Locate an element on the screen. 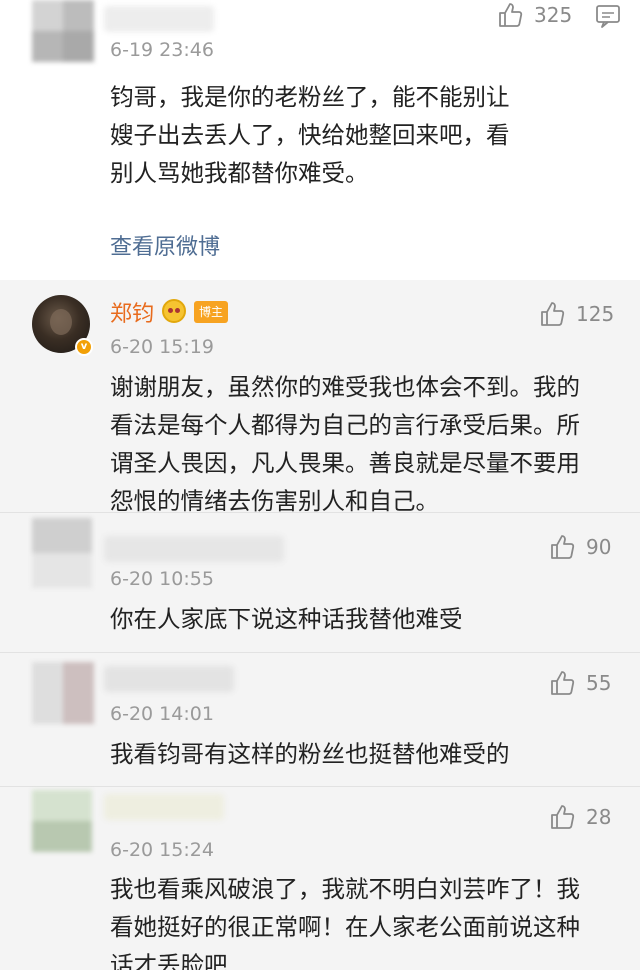 Image resolution: width=640 pixels, height=970 pixels. reply-text-line: 你在人家底下说这种话我替他难受 is located at coordinates (286, 619).